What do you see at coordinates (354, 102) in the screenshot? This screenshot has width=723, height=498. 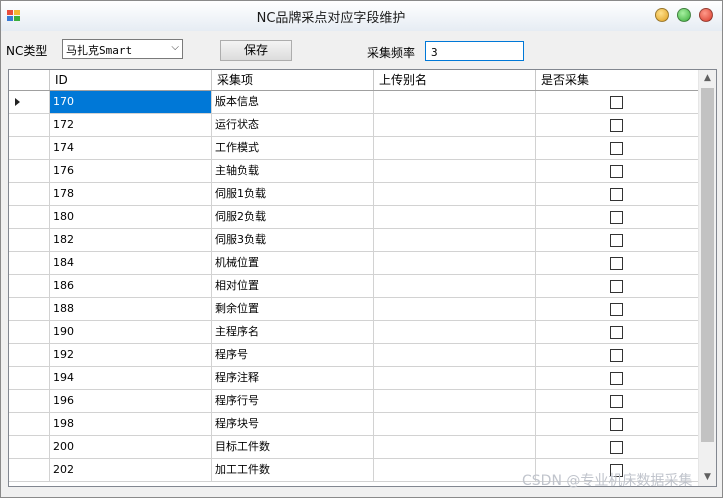 I see `table-row: 170 版本信息` at bounding box center [354, 102].